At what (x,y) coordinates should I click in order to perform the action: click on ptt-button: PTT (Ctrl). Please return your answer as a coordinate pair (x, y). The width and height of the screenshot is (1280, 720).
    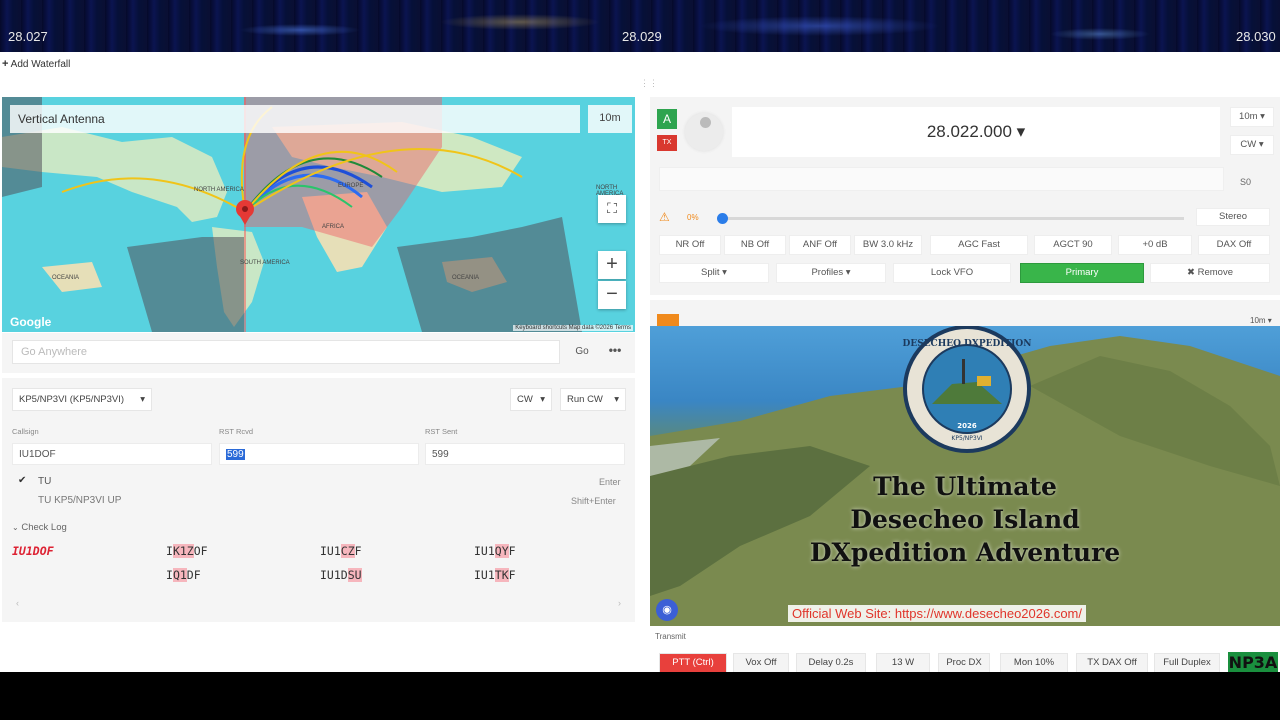
    Looking at the image, I should click on (693, 663).